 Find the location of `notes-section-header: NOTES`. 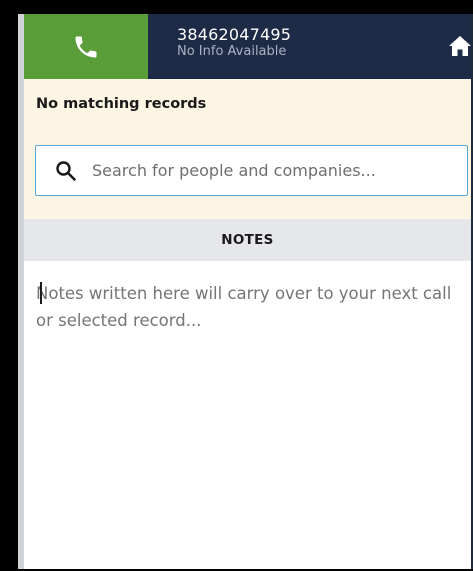

notes-section-header: NOTES is located at coordinates (247, 240).